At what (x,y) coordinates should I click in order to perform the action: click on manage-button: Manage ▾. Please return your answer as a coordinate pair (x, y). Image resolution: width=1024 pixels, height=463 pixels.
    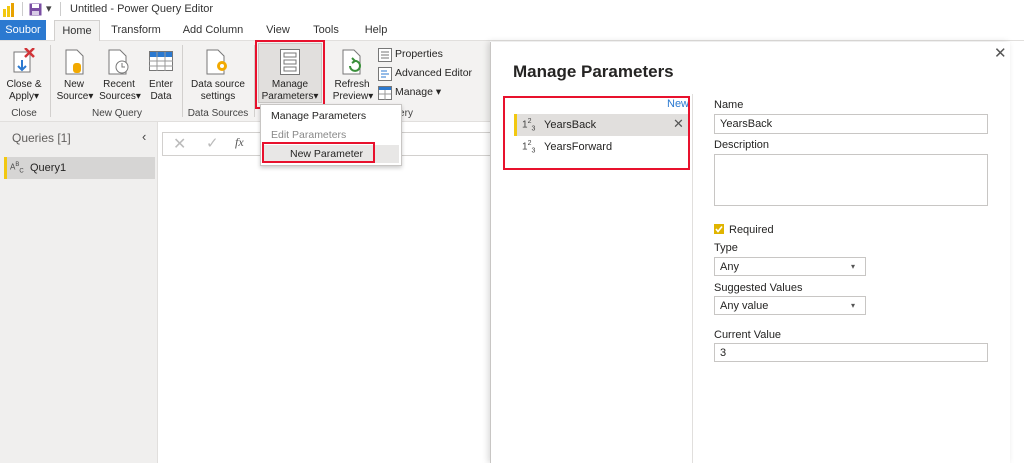
    Looking at the image, I should click on (433, 93).